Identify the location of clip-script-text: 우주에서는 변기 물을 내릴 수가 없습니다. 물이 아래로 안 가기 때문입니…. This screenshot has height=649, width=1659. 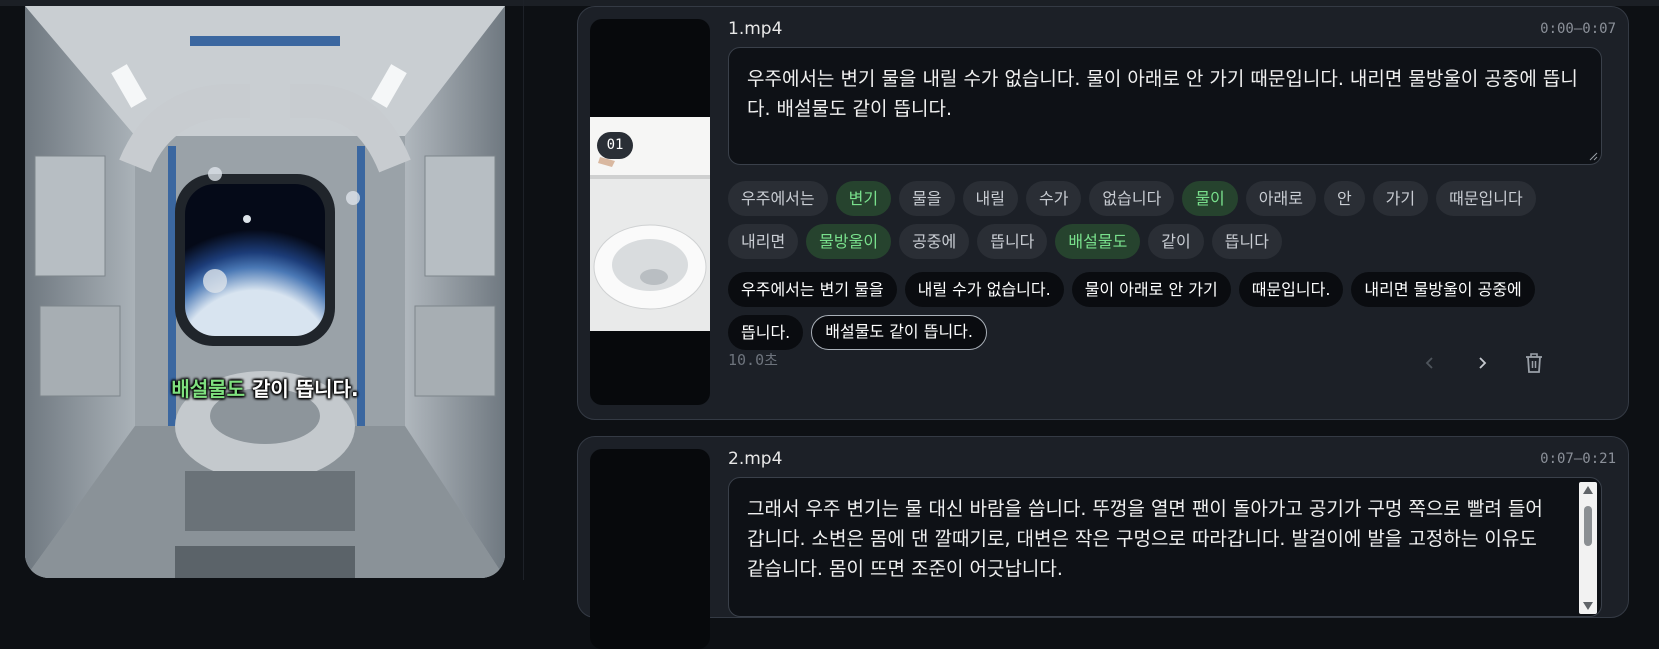
(1162, 94).